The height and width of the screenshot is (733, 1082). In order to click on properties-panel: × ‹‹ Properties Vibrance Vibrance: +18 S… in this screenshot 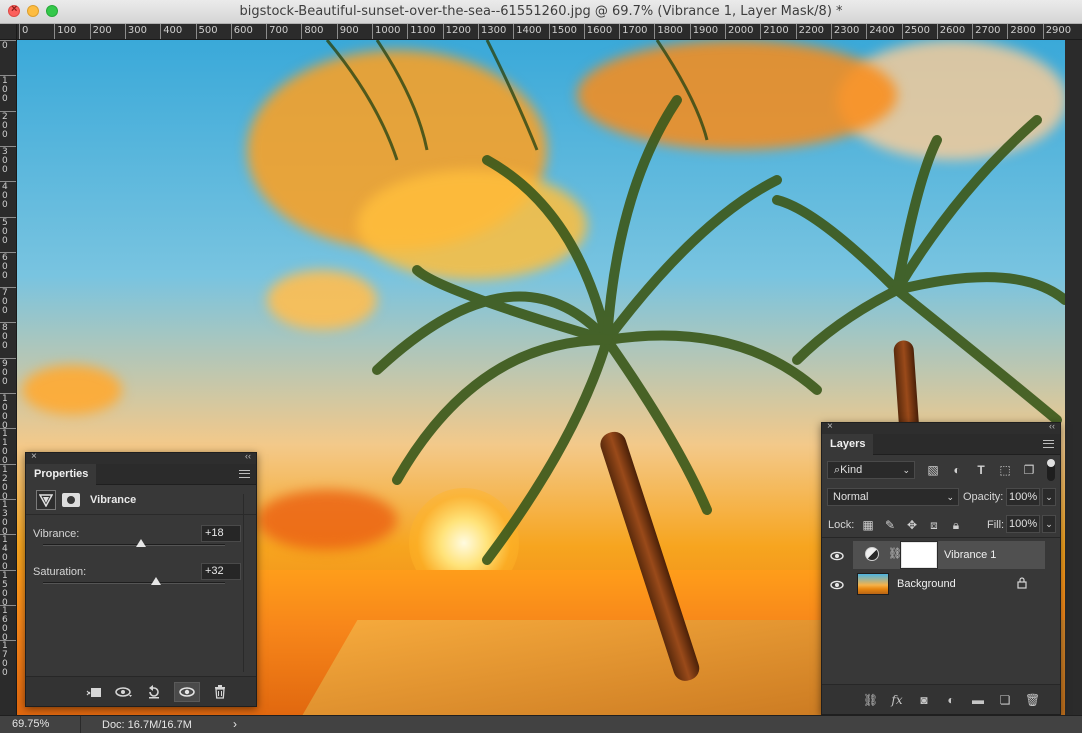, I will do `click(141, 579)`.